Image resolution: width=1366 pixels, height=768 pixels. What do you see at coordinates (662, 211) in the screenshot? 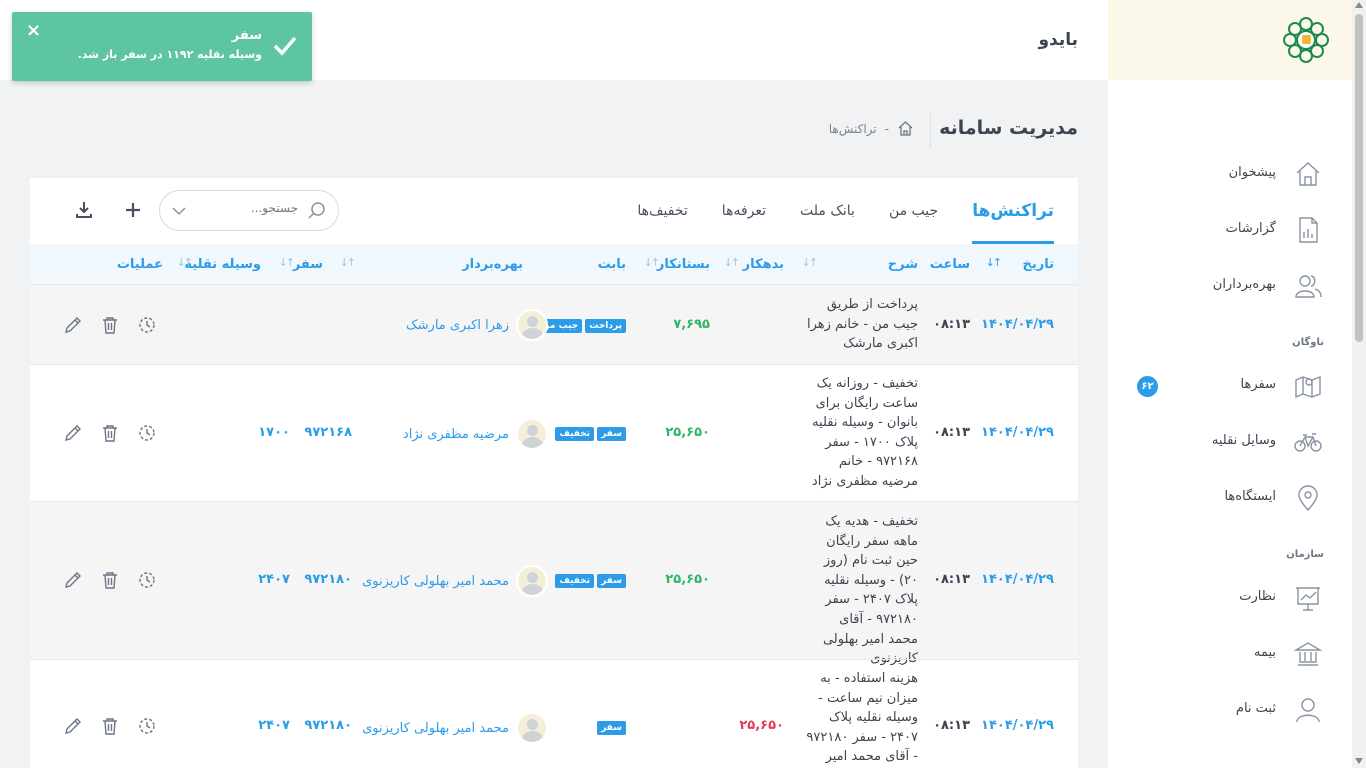
I see `tab-discounts: تخفیف‌ها` at bounding box center [662, 211].